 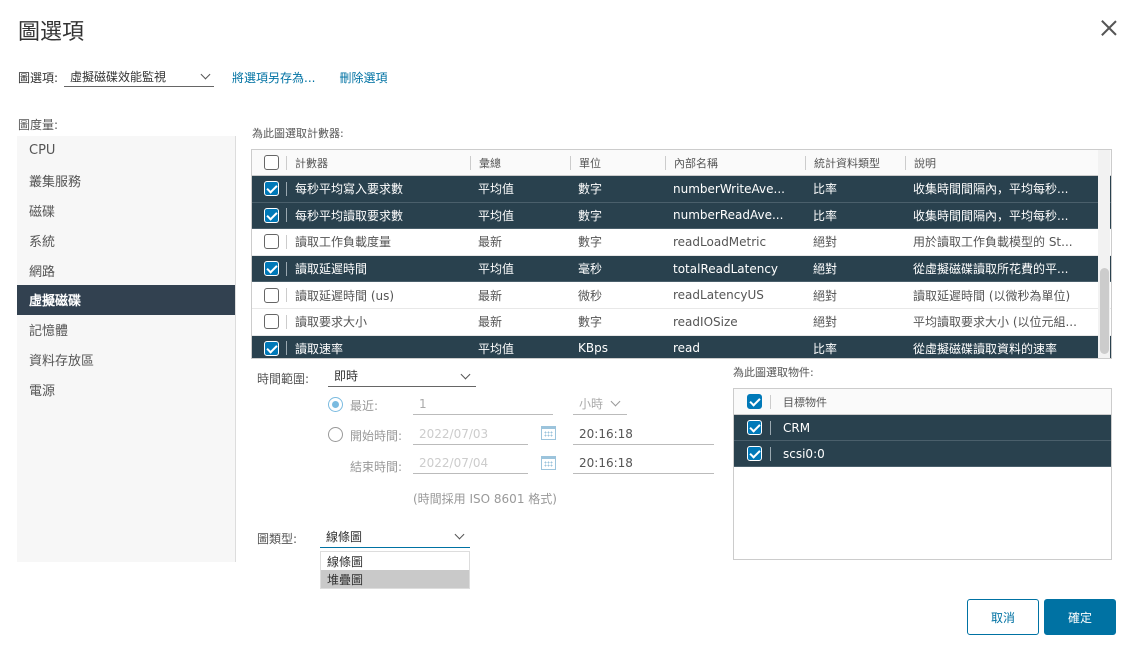 What do you see at coordinates (1104, 254) in the screenshot?
I see `grid-scrollbar` at bounding box center [1104, 254].